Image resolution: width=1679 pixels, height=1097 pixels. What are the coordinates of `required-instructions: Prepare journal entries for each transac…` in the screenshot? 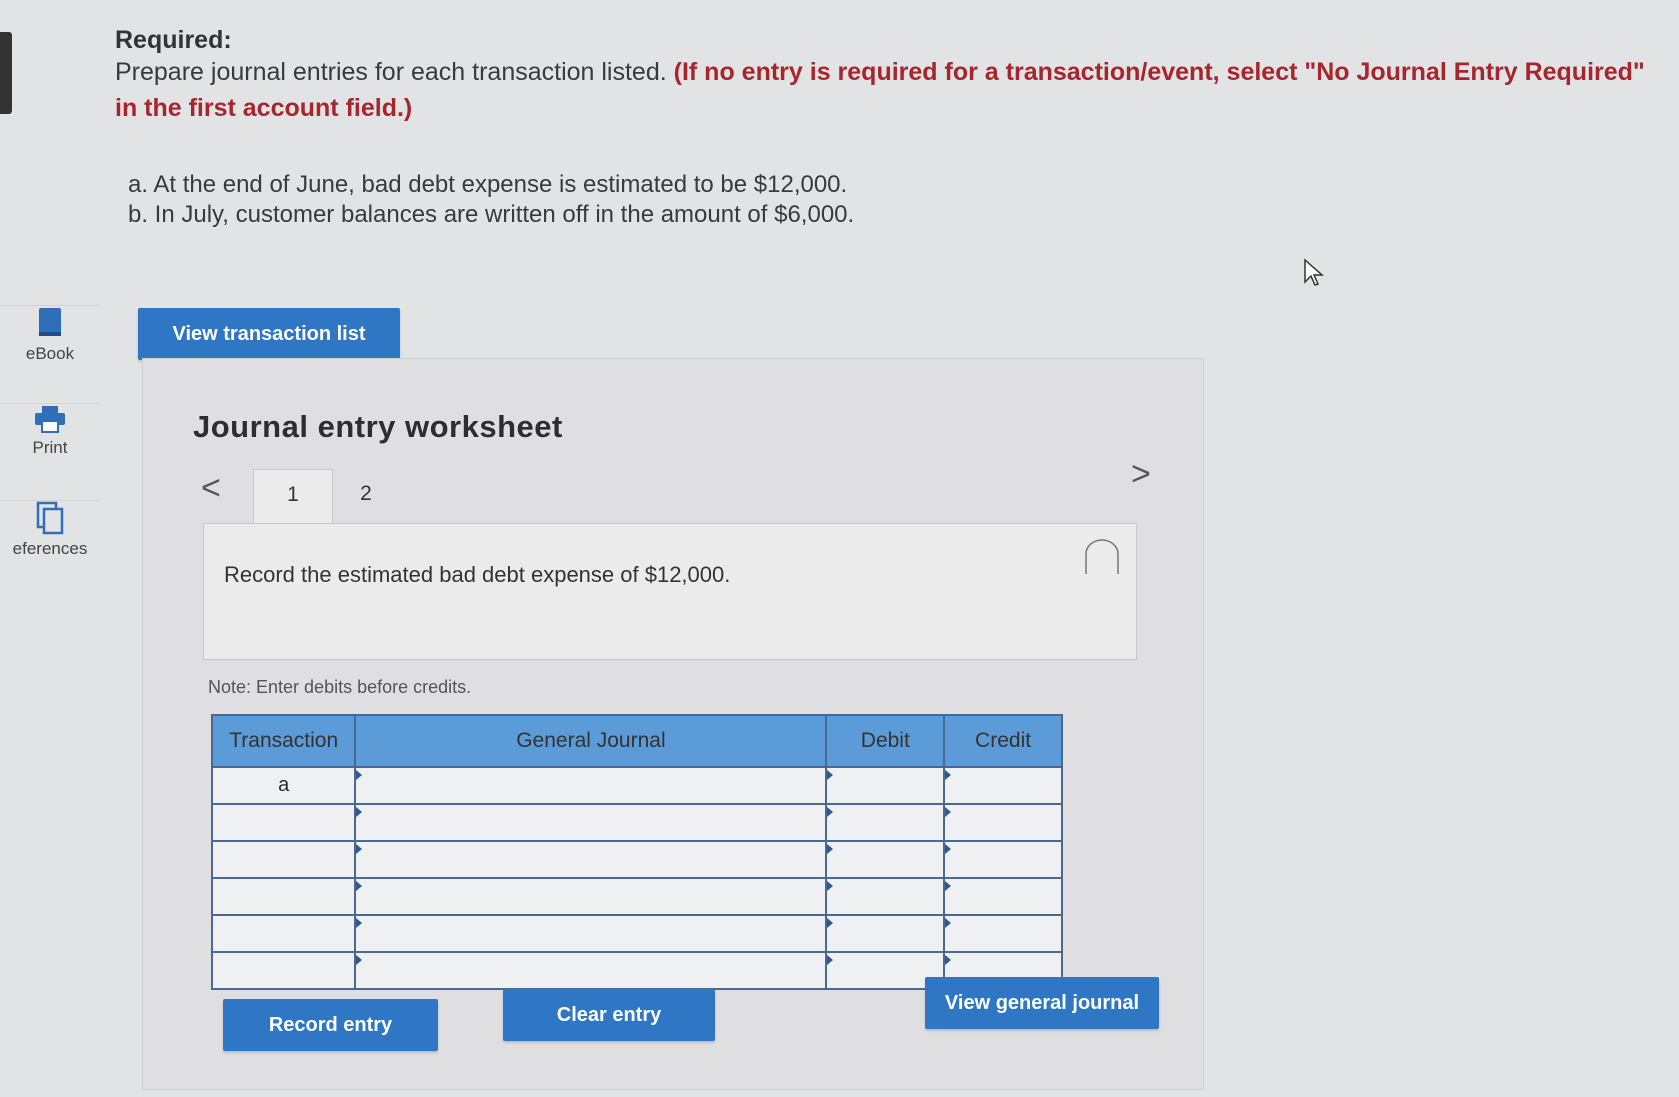 It's located at (880, 90).